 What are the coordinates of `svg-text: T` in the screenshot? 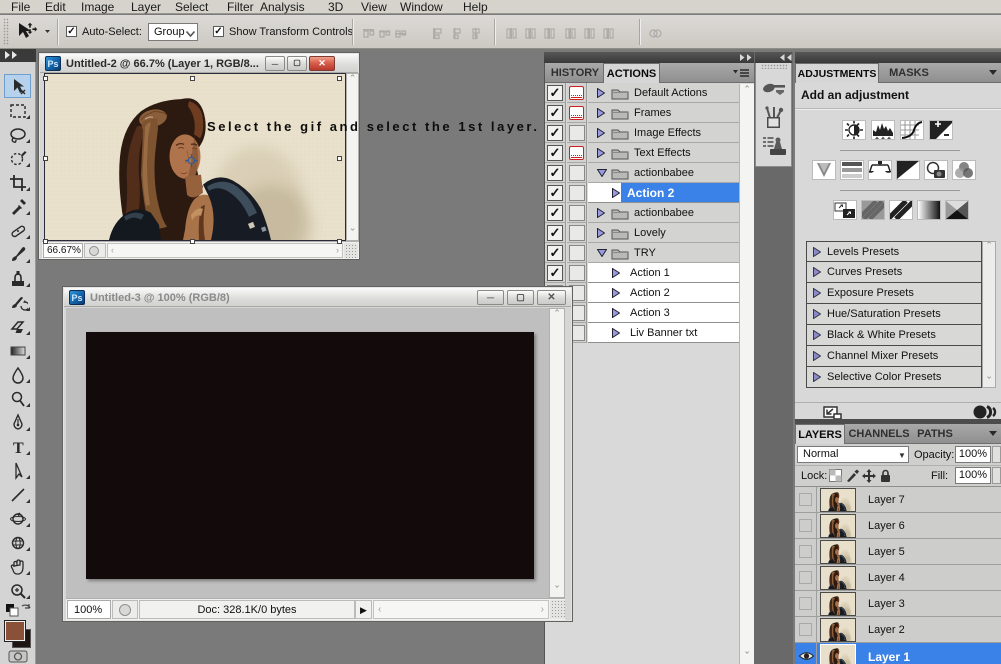 It's located at (18, 448).